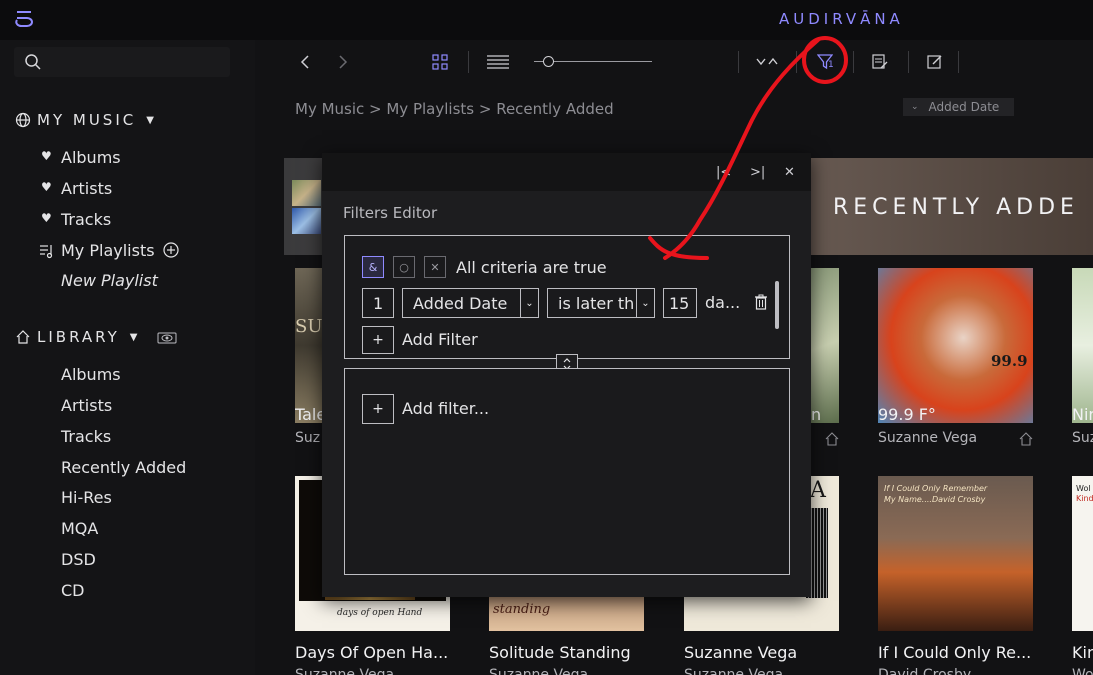 The width and height of the screenshot is (1093, 675). What do you see at coordinates (777, 305) in the screenshot?
I see `criteria-scrollbar` at bounding box center [777, 305].